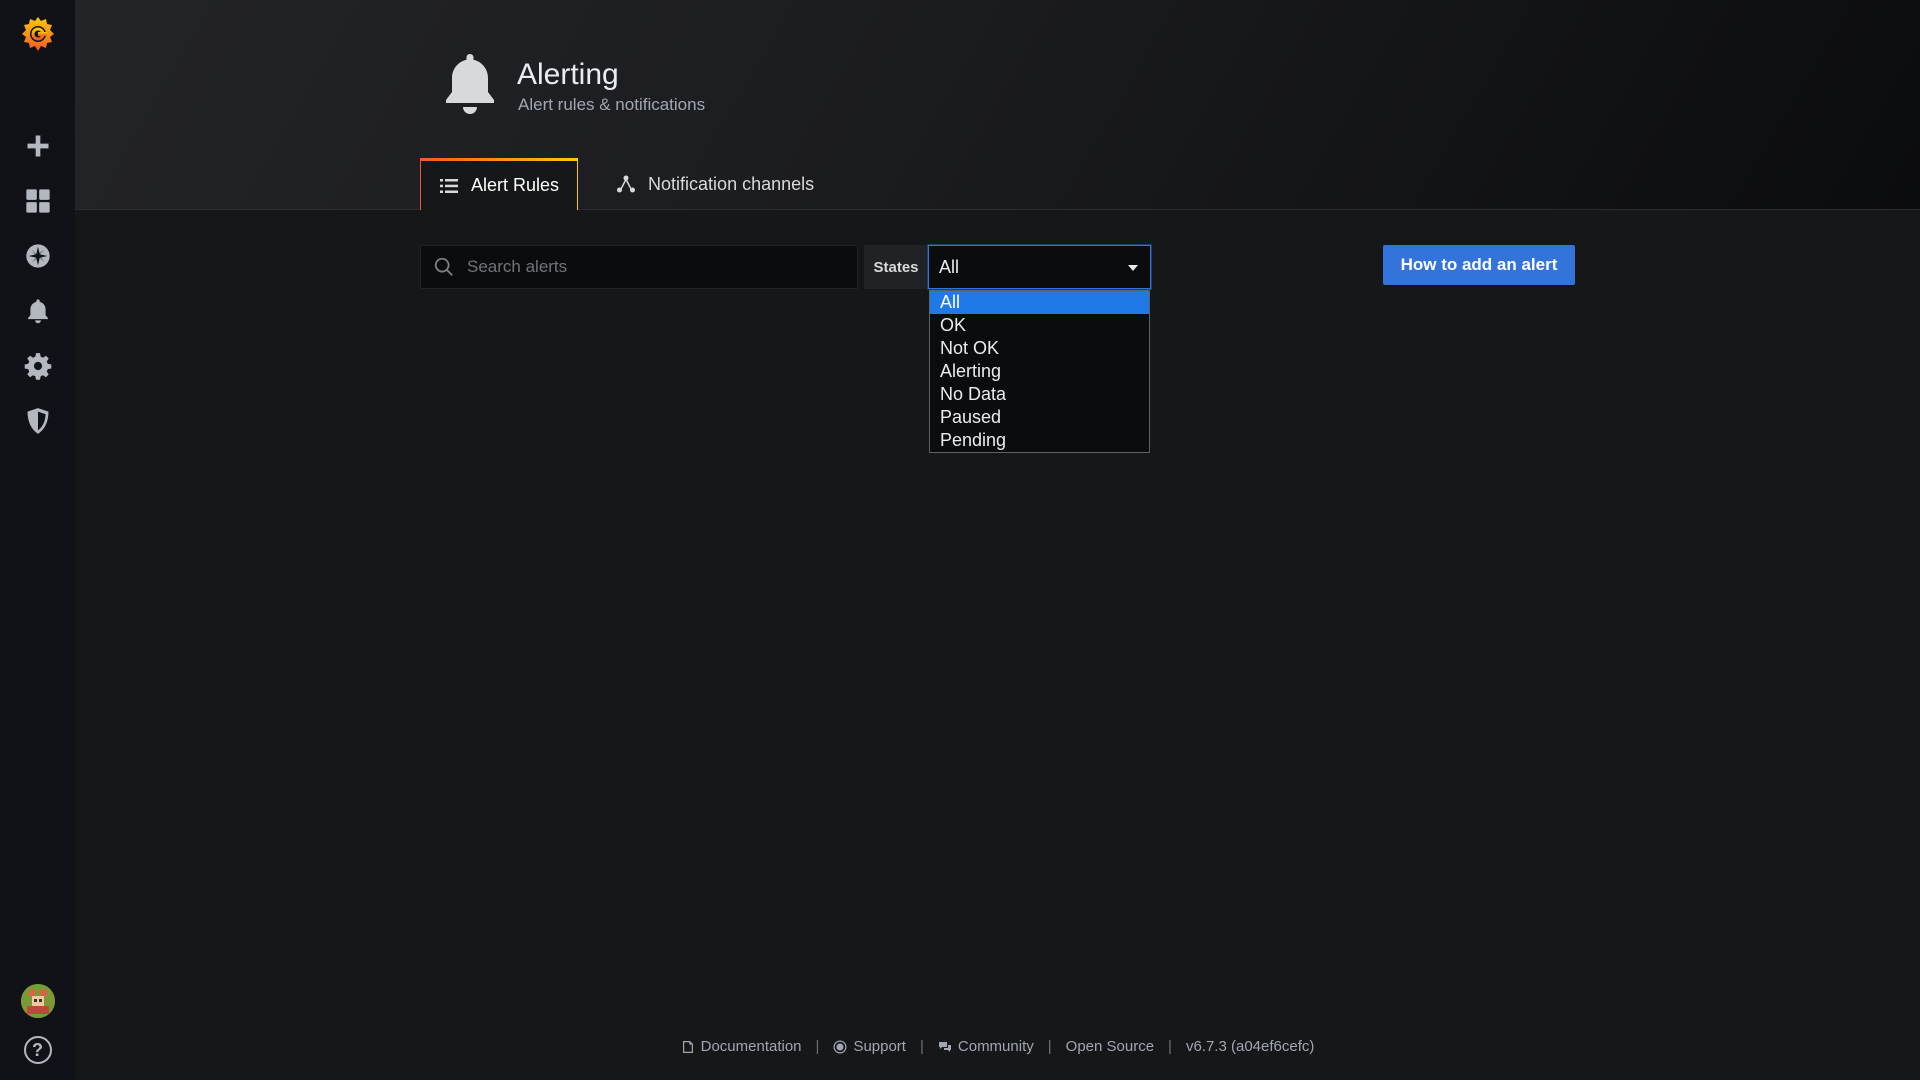 The height and width of the screenshot is (1080, 1920). I want to click on alerting-nav-button, so click(37, 310).